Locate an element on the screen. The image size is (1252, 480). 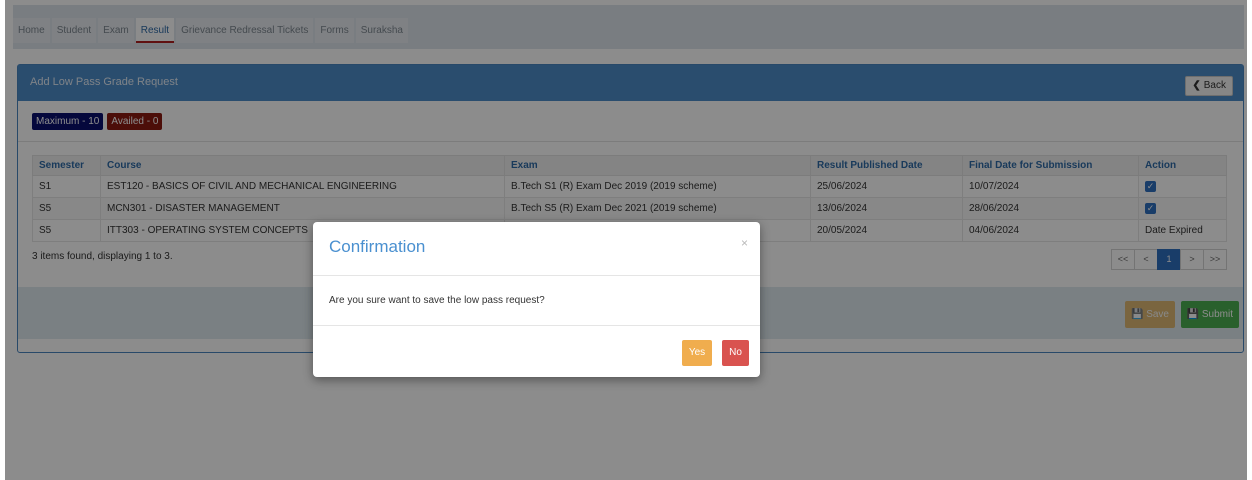
no-button: No is located at coordinates (735, 353).